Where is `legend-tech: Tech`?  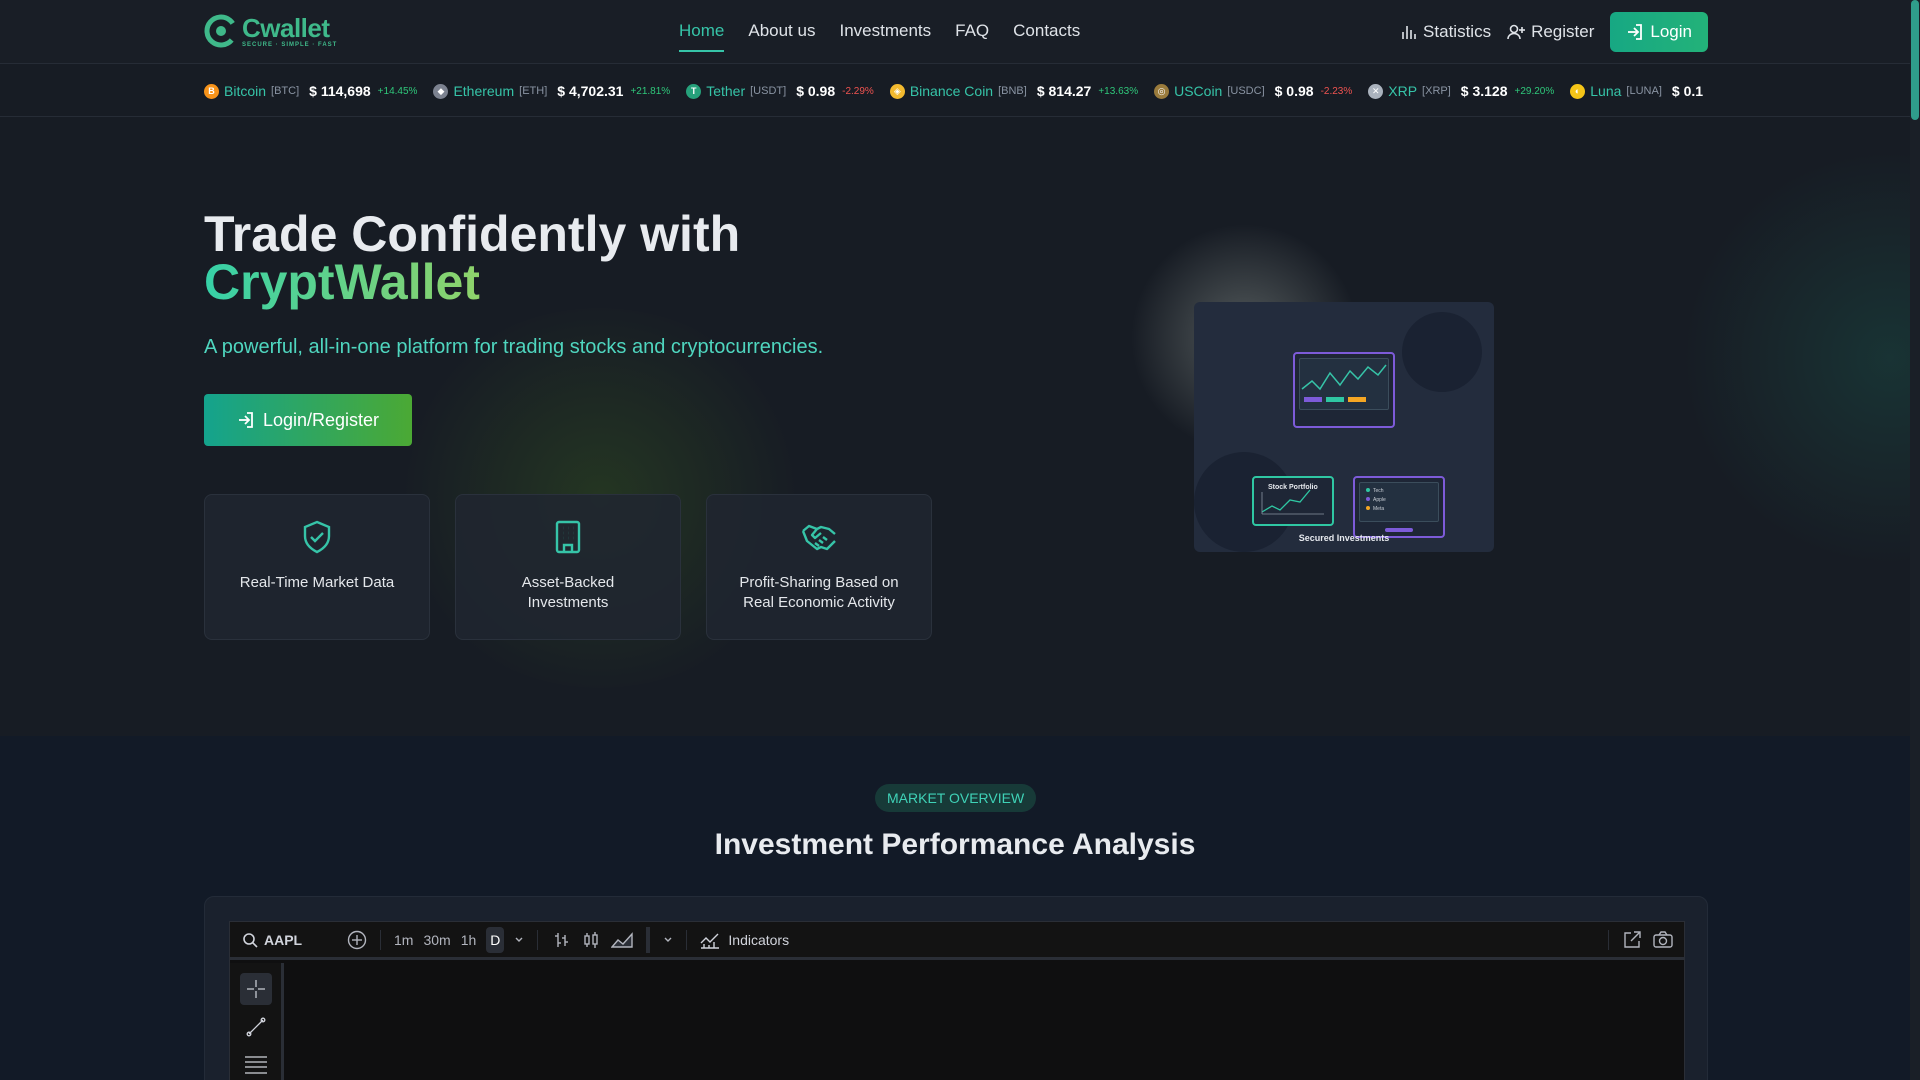
legend-tech: Tech is located at coordinates (1378, 491).